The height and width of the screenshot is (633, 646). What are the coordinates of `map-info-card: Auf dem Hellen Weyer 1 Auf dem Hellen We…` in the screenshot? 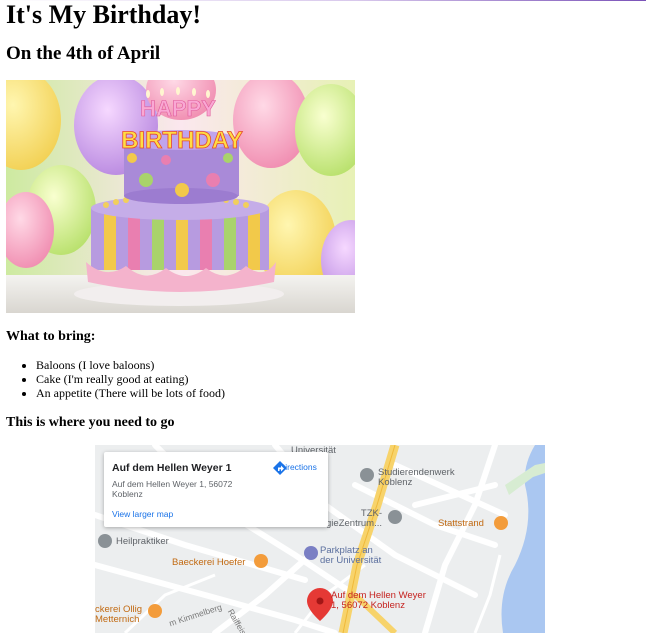 It's located at (216, 489).